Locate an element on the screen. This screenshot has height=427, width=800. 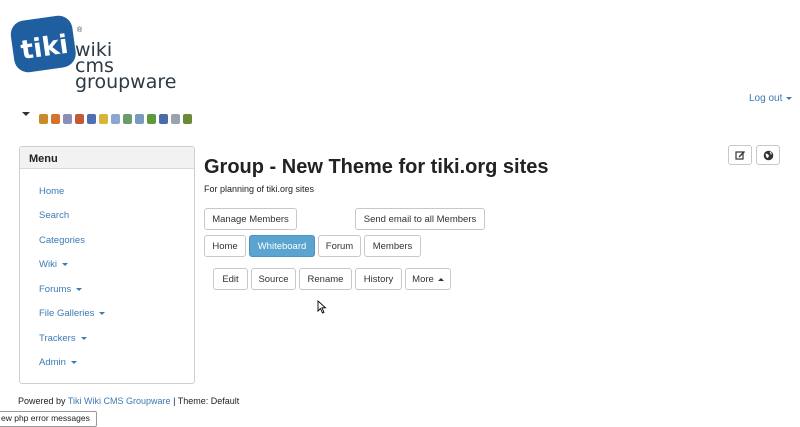
card-icon is located at coordinates (175, 119).